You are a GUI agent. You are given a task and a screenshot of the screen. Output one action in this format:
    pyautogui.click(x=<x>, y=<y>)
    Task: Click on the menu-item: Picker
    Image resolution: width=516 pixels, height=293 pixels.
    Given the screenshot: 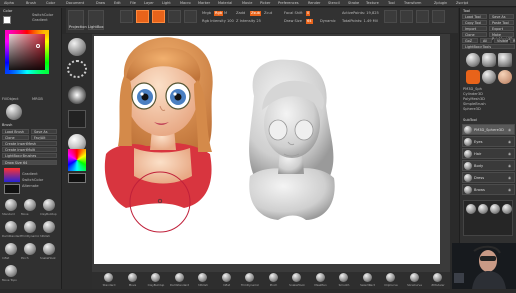 What is the action you would take?
    pyautogui.click(x=265, y=3)
    